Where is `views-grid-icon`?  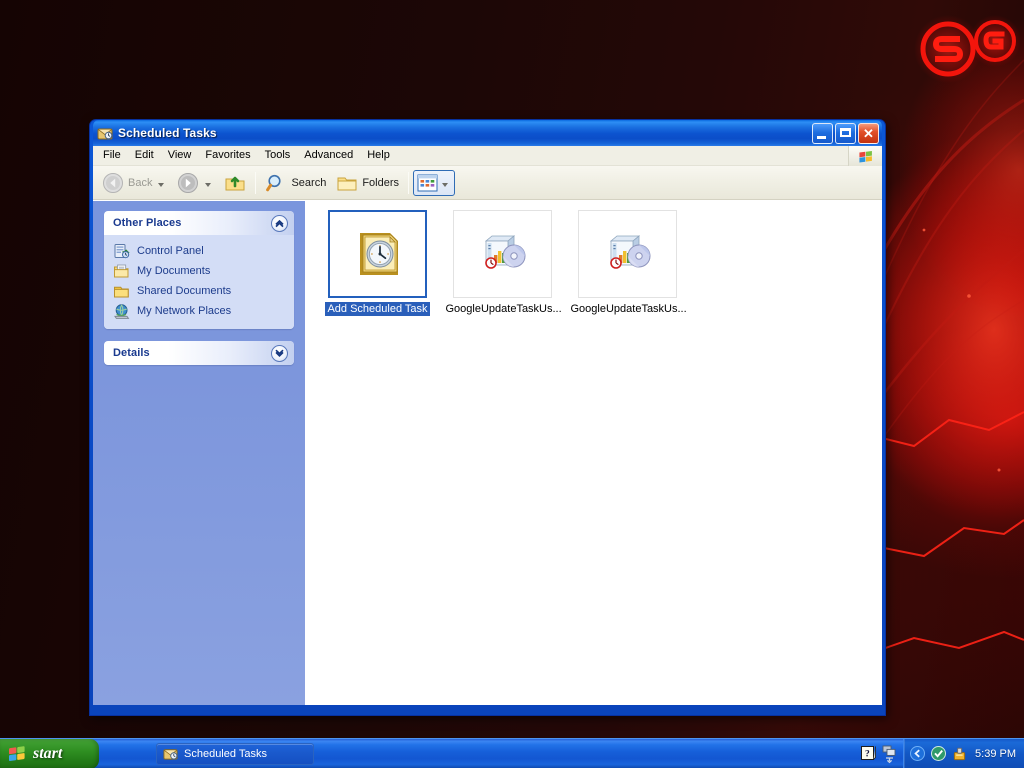 views-grid-icon is located at coordinates (427, 182).